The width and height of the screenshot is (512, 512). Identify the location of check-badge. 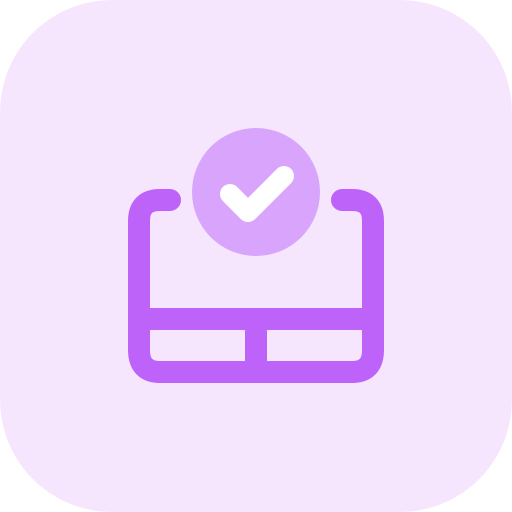
(256, 192).